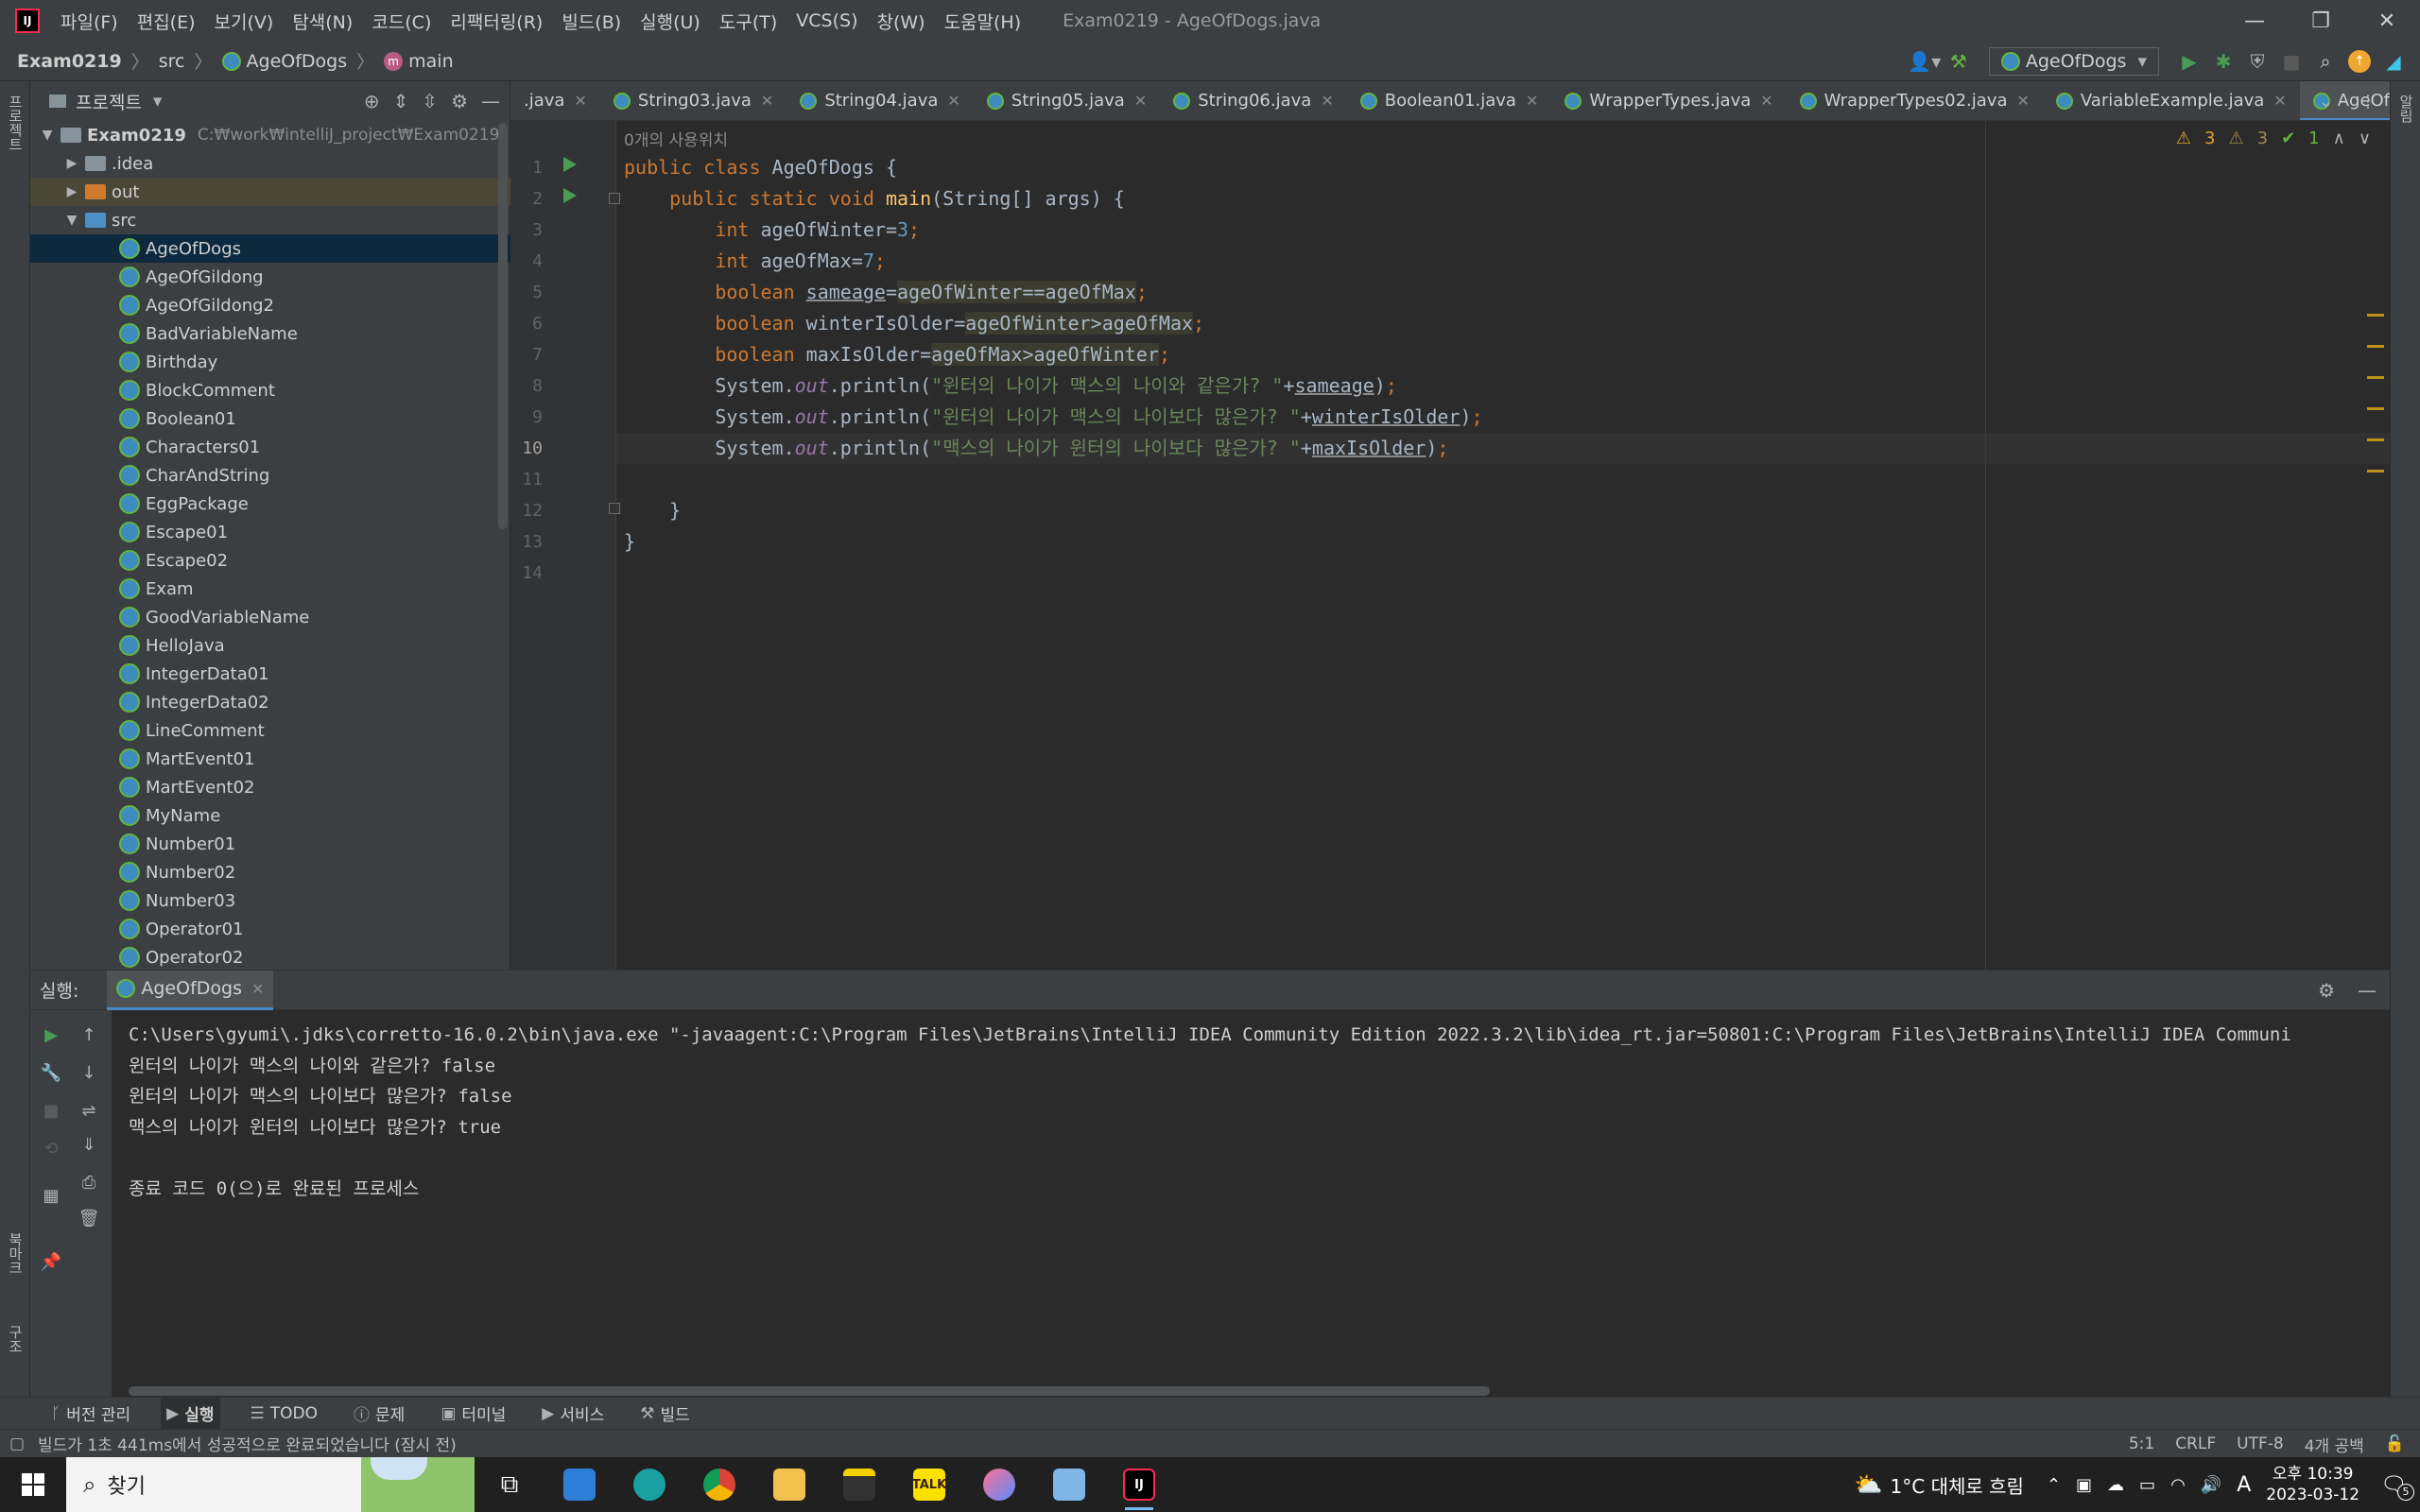 The width and height of the screenshot is (2420, 1512). Describe the element at coordinates (270, 702) in the screenshot. I see `tree-file-item: IntegerData02` at that location.